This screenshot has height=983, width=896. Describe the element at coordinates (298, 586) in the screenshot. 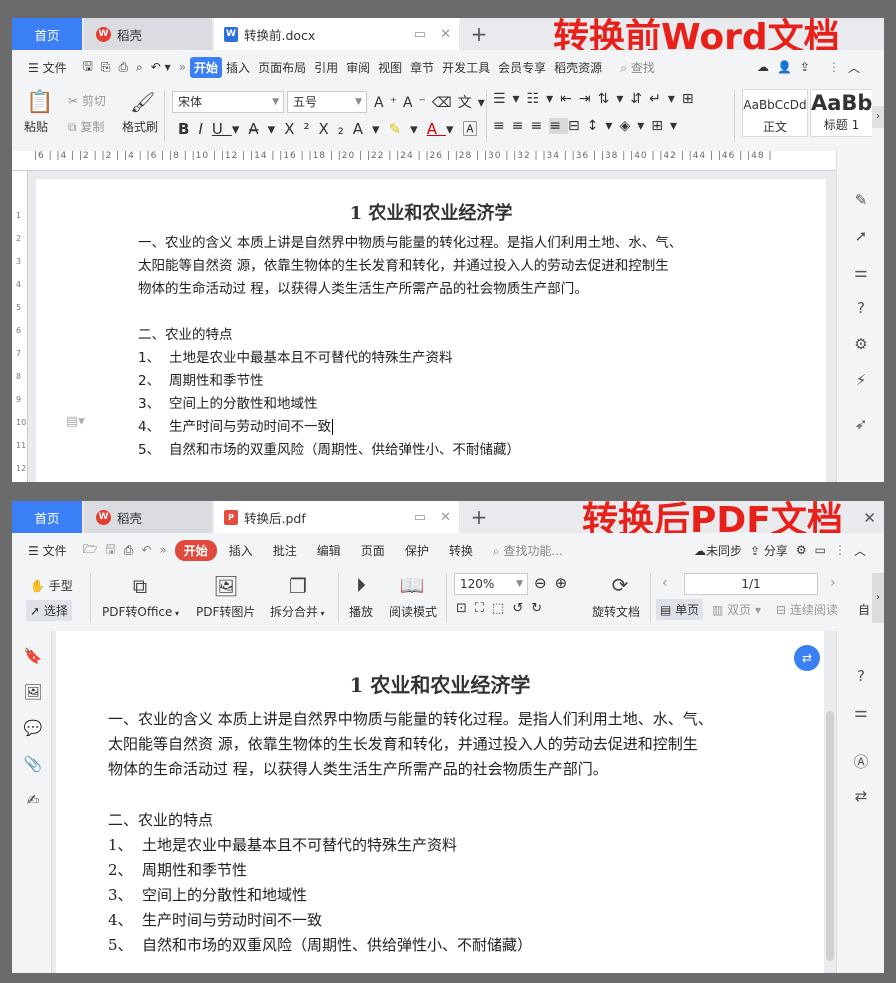

I see `split-merge-icon: ❐` at that location.